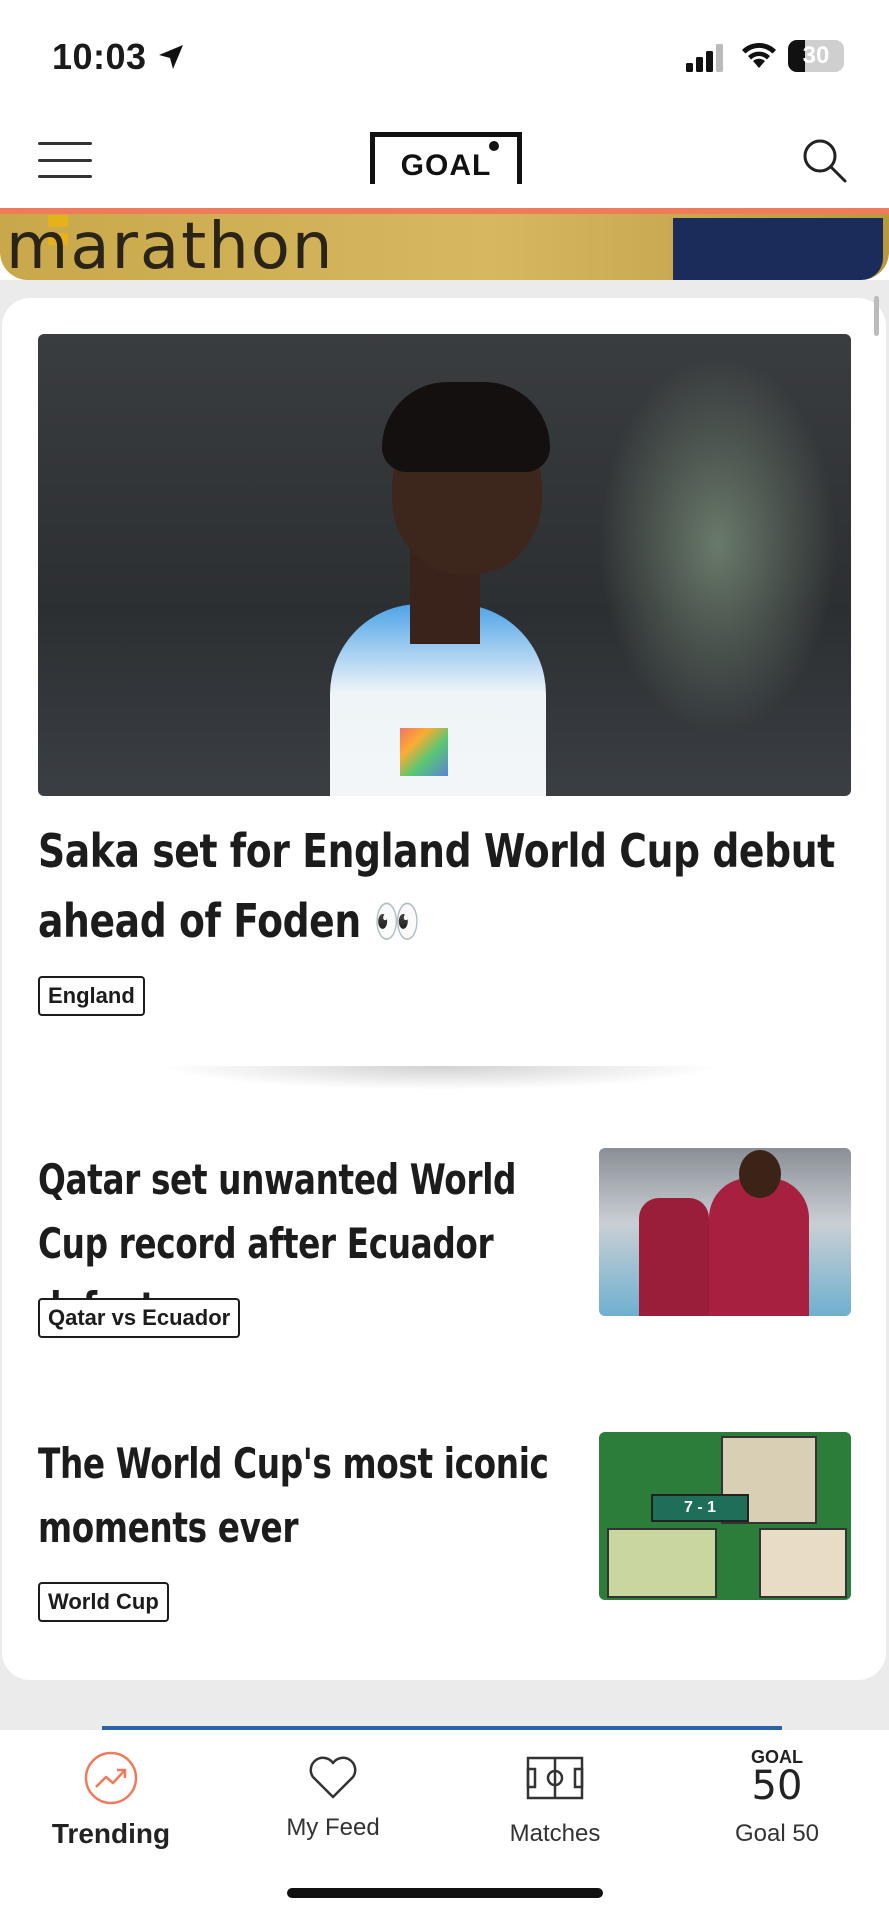 This screenshot has height=1920, width=889. I want to click on promo-banner: marathon, so click(444, 247).